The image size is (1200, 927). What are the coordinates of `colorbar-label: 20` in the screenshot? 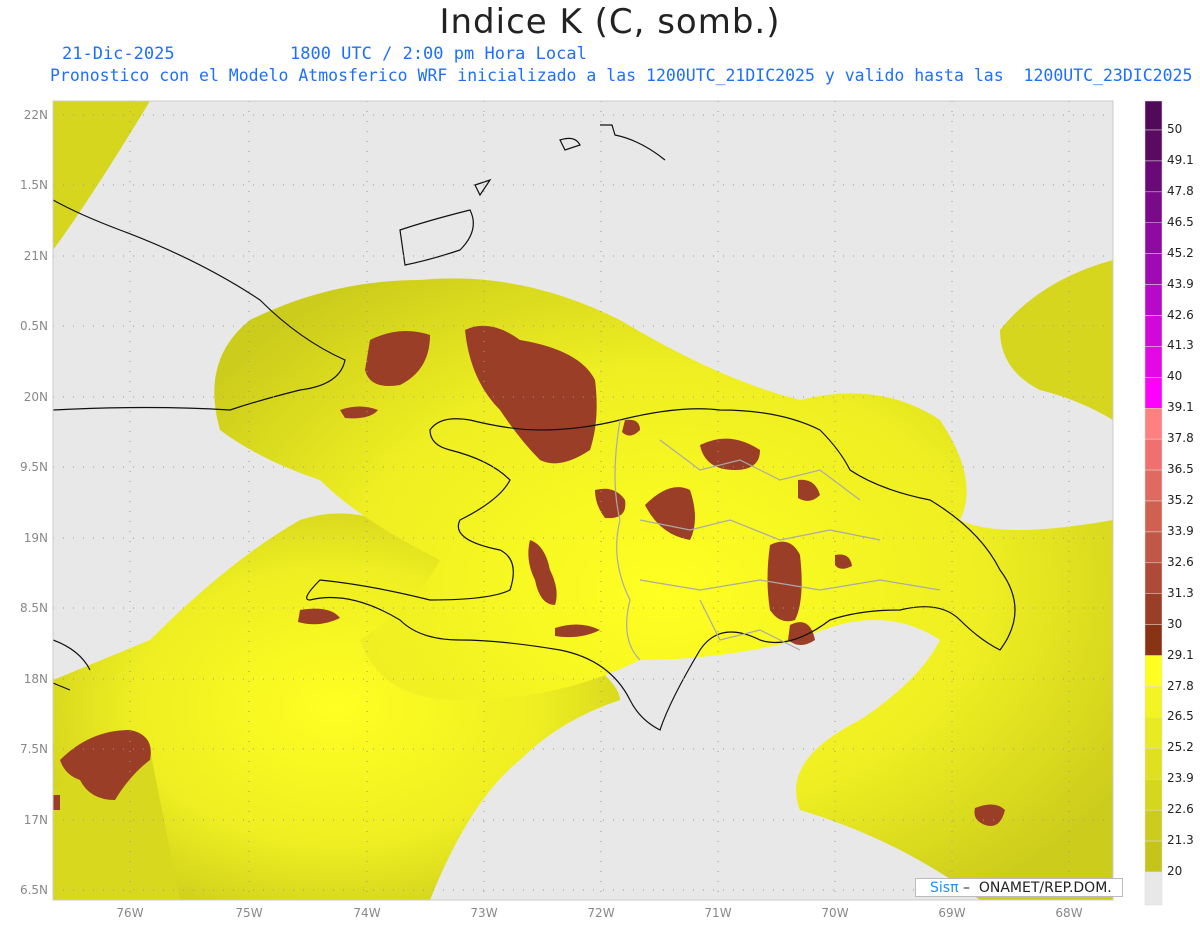 It's located at (1175, 871).